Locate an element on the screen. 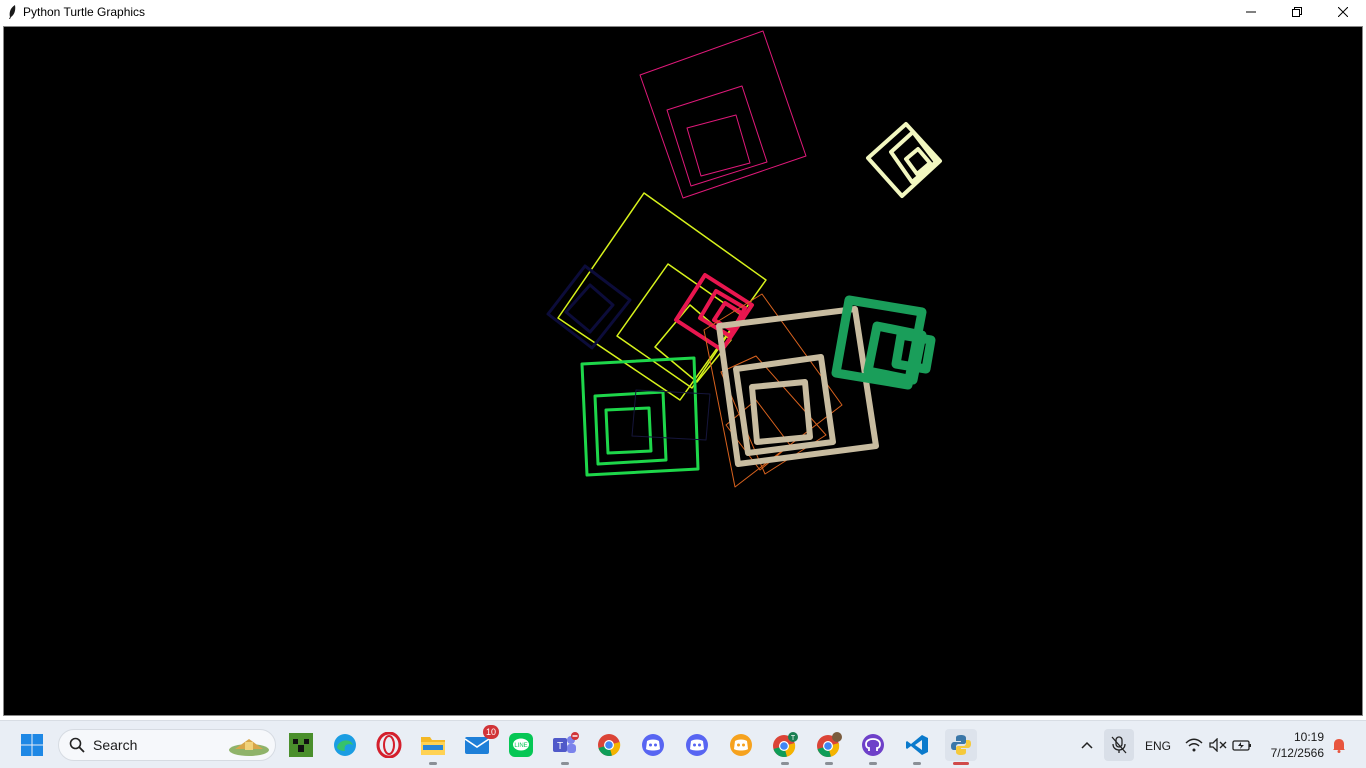 The image size is (1366, 768). taskbar-app-vscode is located at coordinates (917, 747).